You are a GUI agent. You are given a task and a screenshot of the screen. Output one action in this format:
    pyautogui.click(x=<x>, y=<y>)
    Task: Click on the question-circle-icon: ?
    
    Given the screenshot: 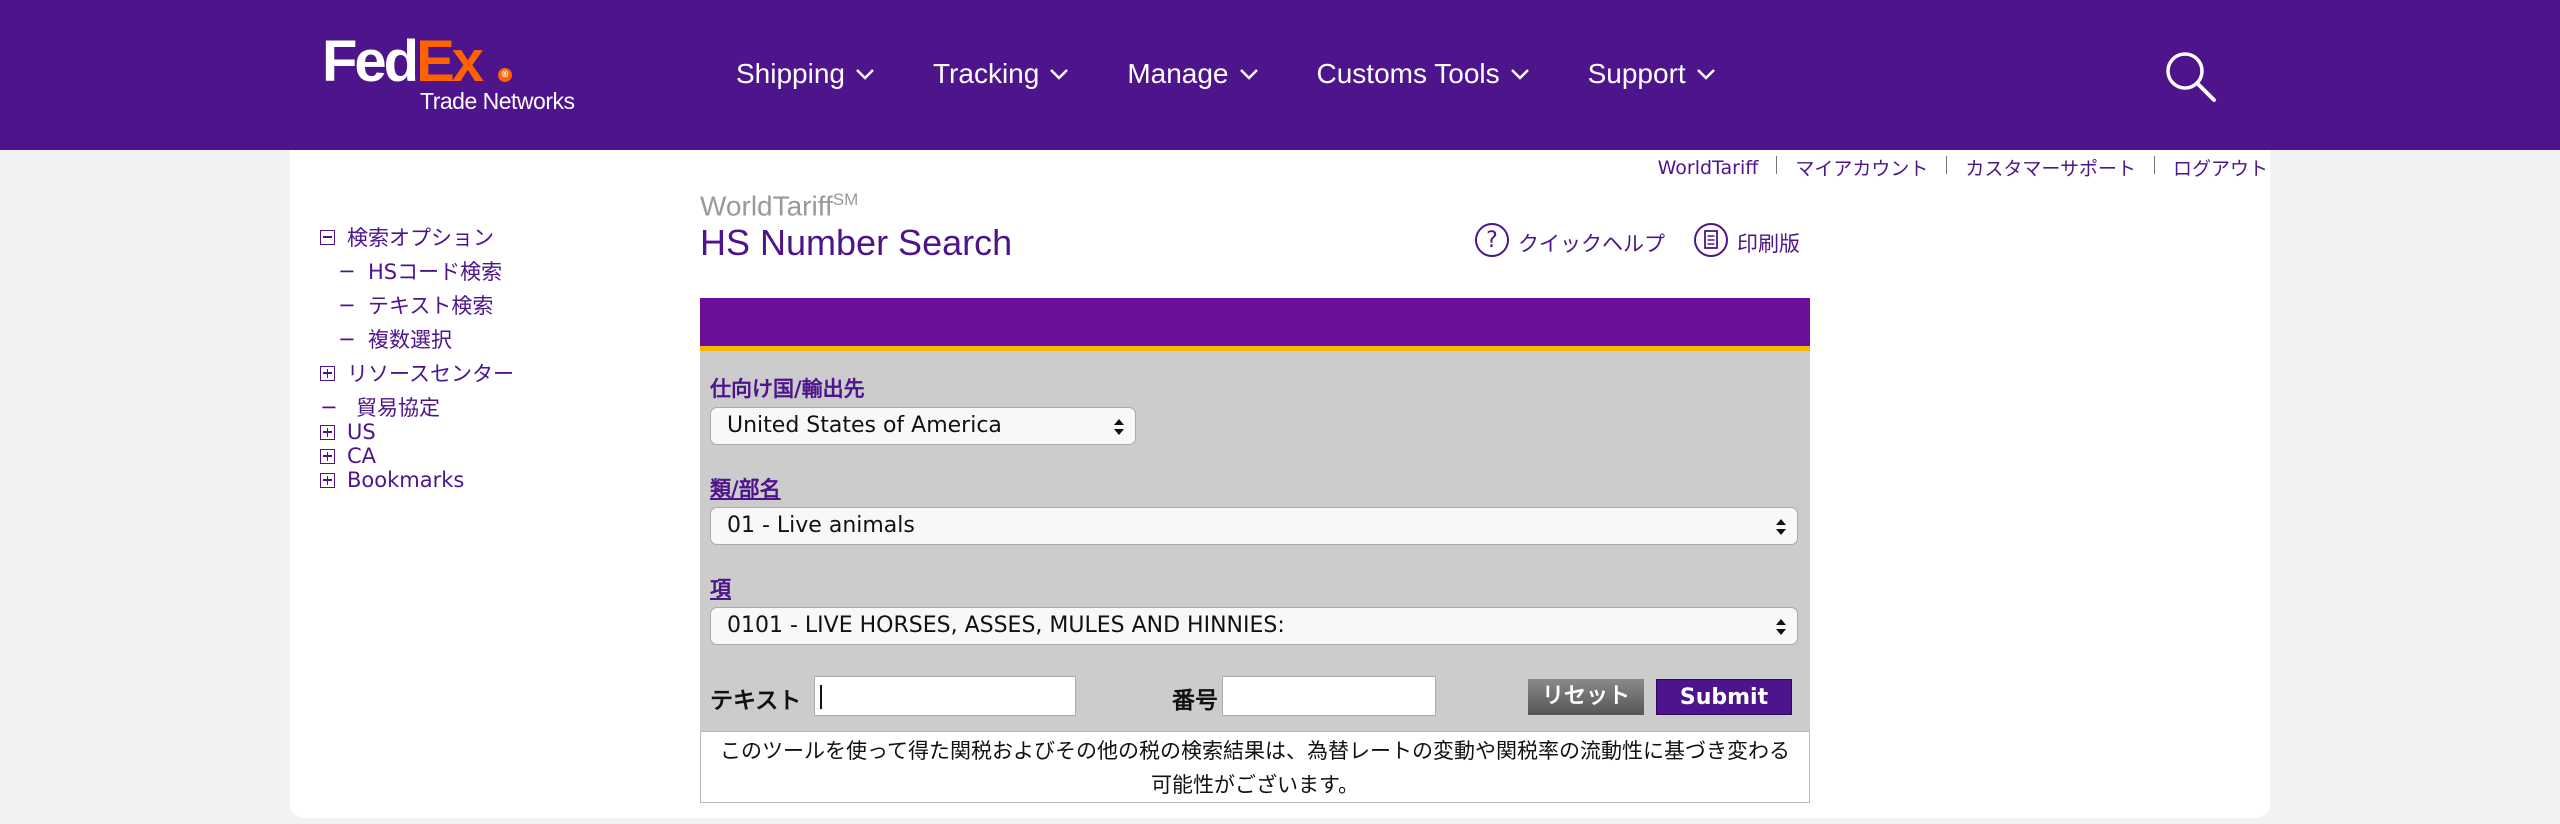 What is the action you would take?
    pyautogui.click(x=1492, y=240)
    